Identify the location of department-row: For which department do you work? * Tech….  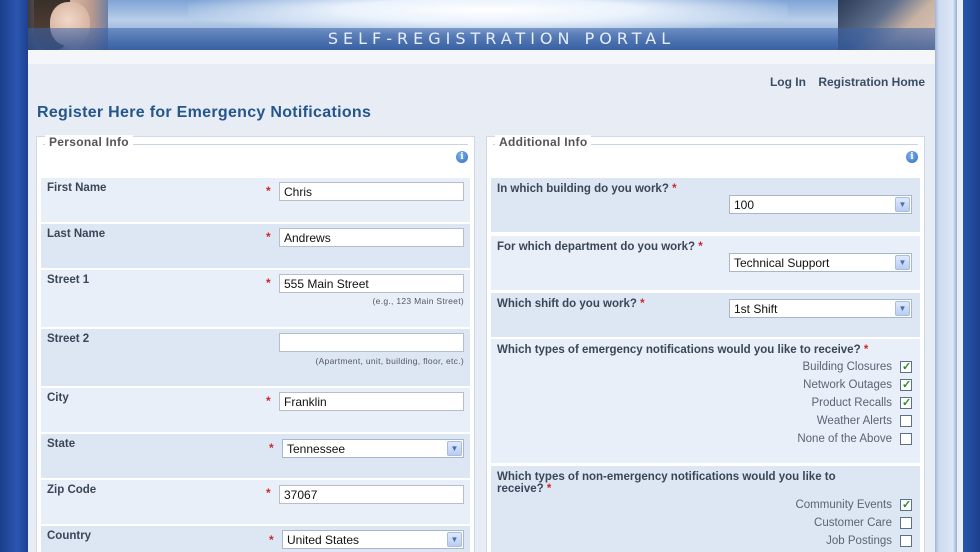
(705, 262).